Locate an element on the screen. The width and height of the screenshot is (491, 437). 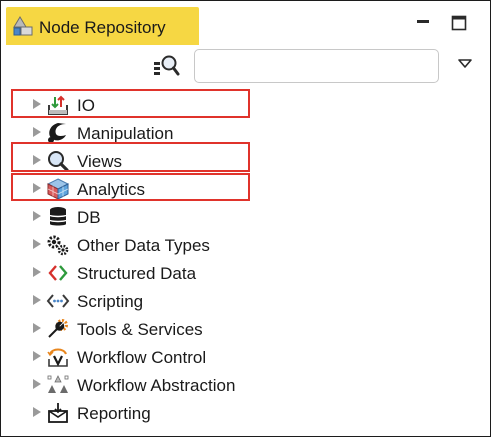
tree-item-other-data-types: Other Data Types is located at coordinates (245, 245).